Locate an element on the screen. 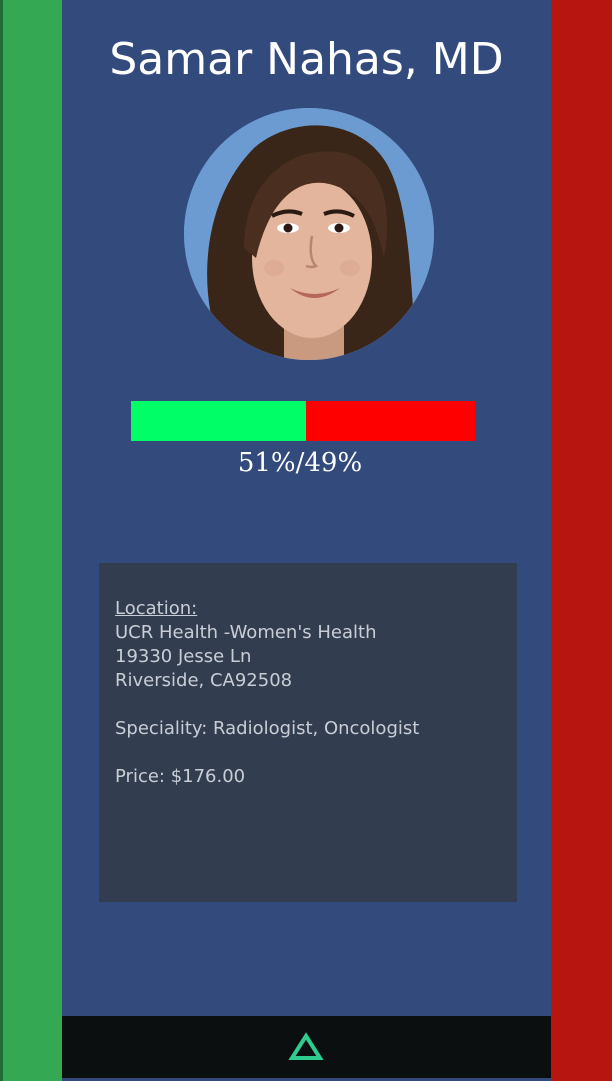 The height and width of the screenshot is (1081, 612). swipe-right-panel is located at coordinates (581, 540).